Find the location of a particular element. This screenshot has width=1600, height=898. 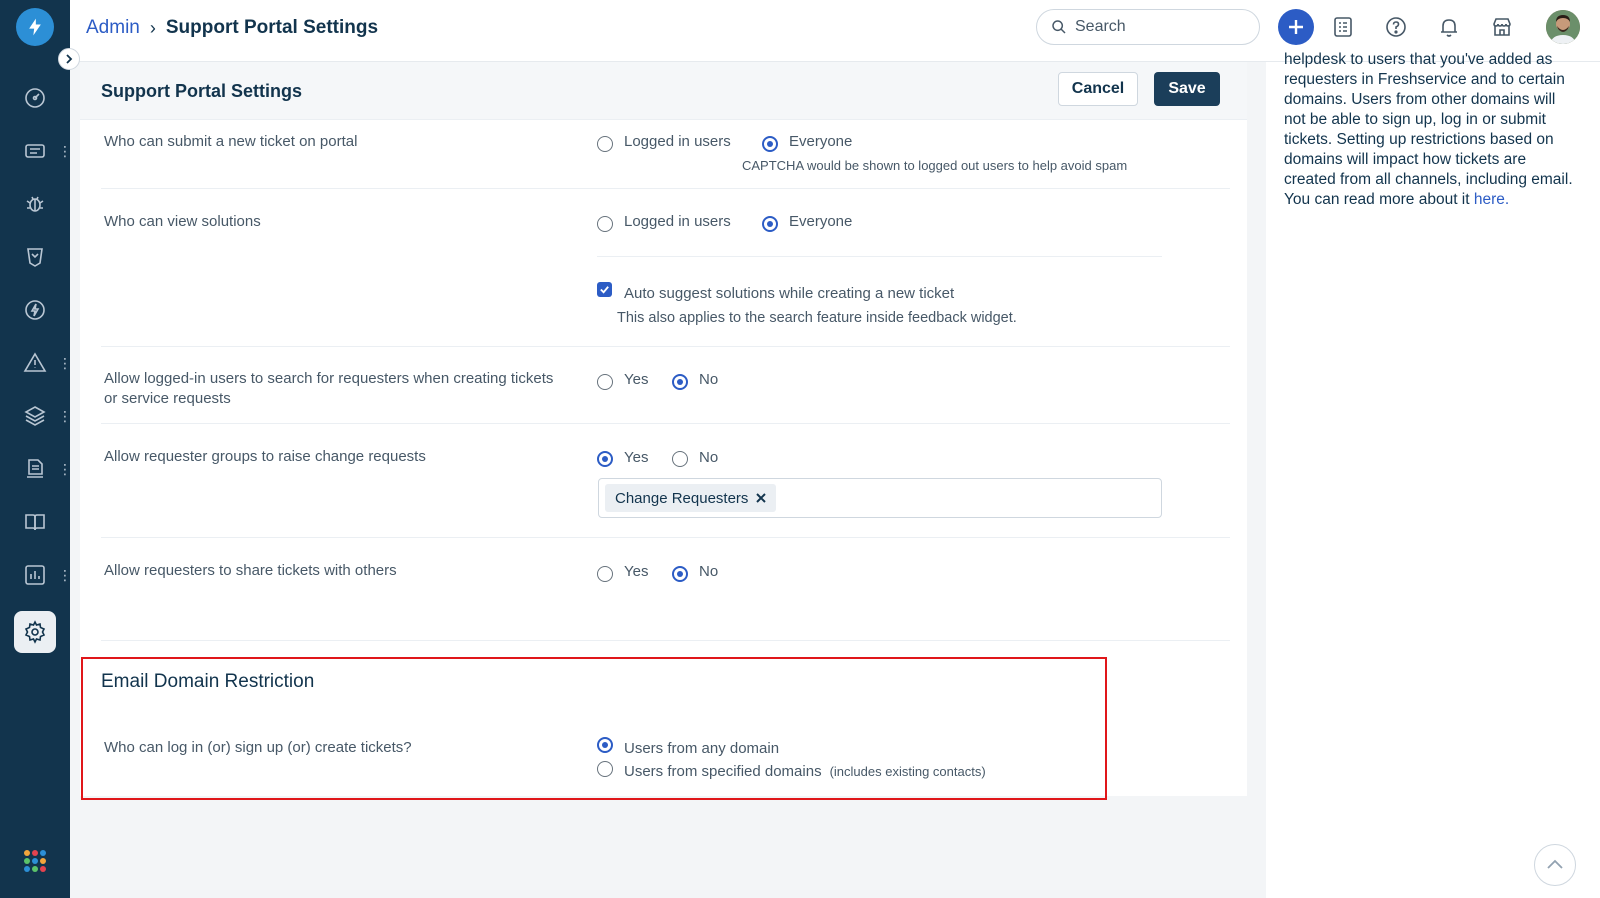

chevron-up-icon is located at coordinates (1555, 864).